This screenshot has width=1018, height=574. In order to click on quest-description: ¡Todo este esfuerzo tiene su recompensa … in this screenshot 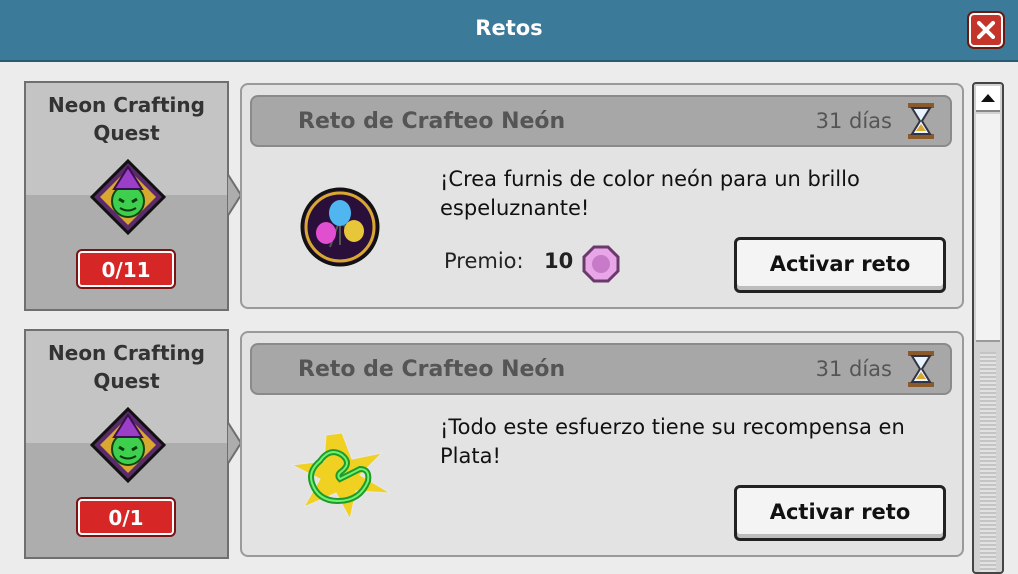, I will do `click(672, 441)`.